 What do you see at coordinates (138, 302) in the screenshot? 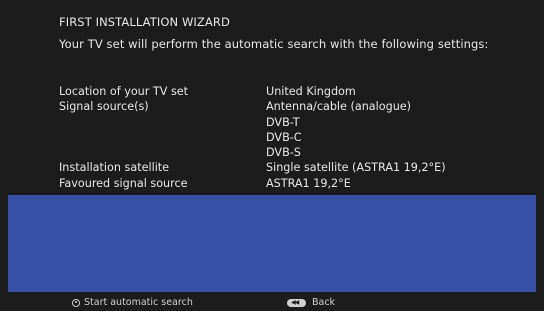
I see `start-search-label: Start automatic search` at bounding box center [138, 302].